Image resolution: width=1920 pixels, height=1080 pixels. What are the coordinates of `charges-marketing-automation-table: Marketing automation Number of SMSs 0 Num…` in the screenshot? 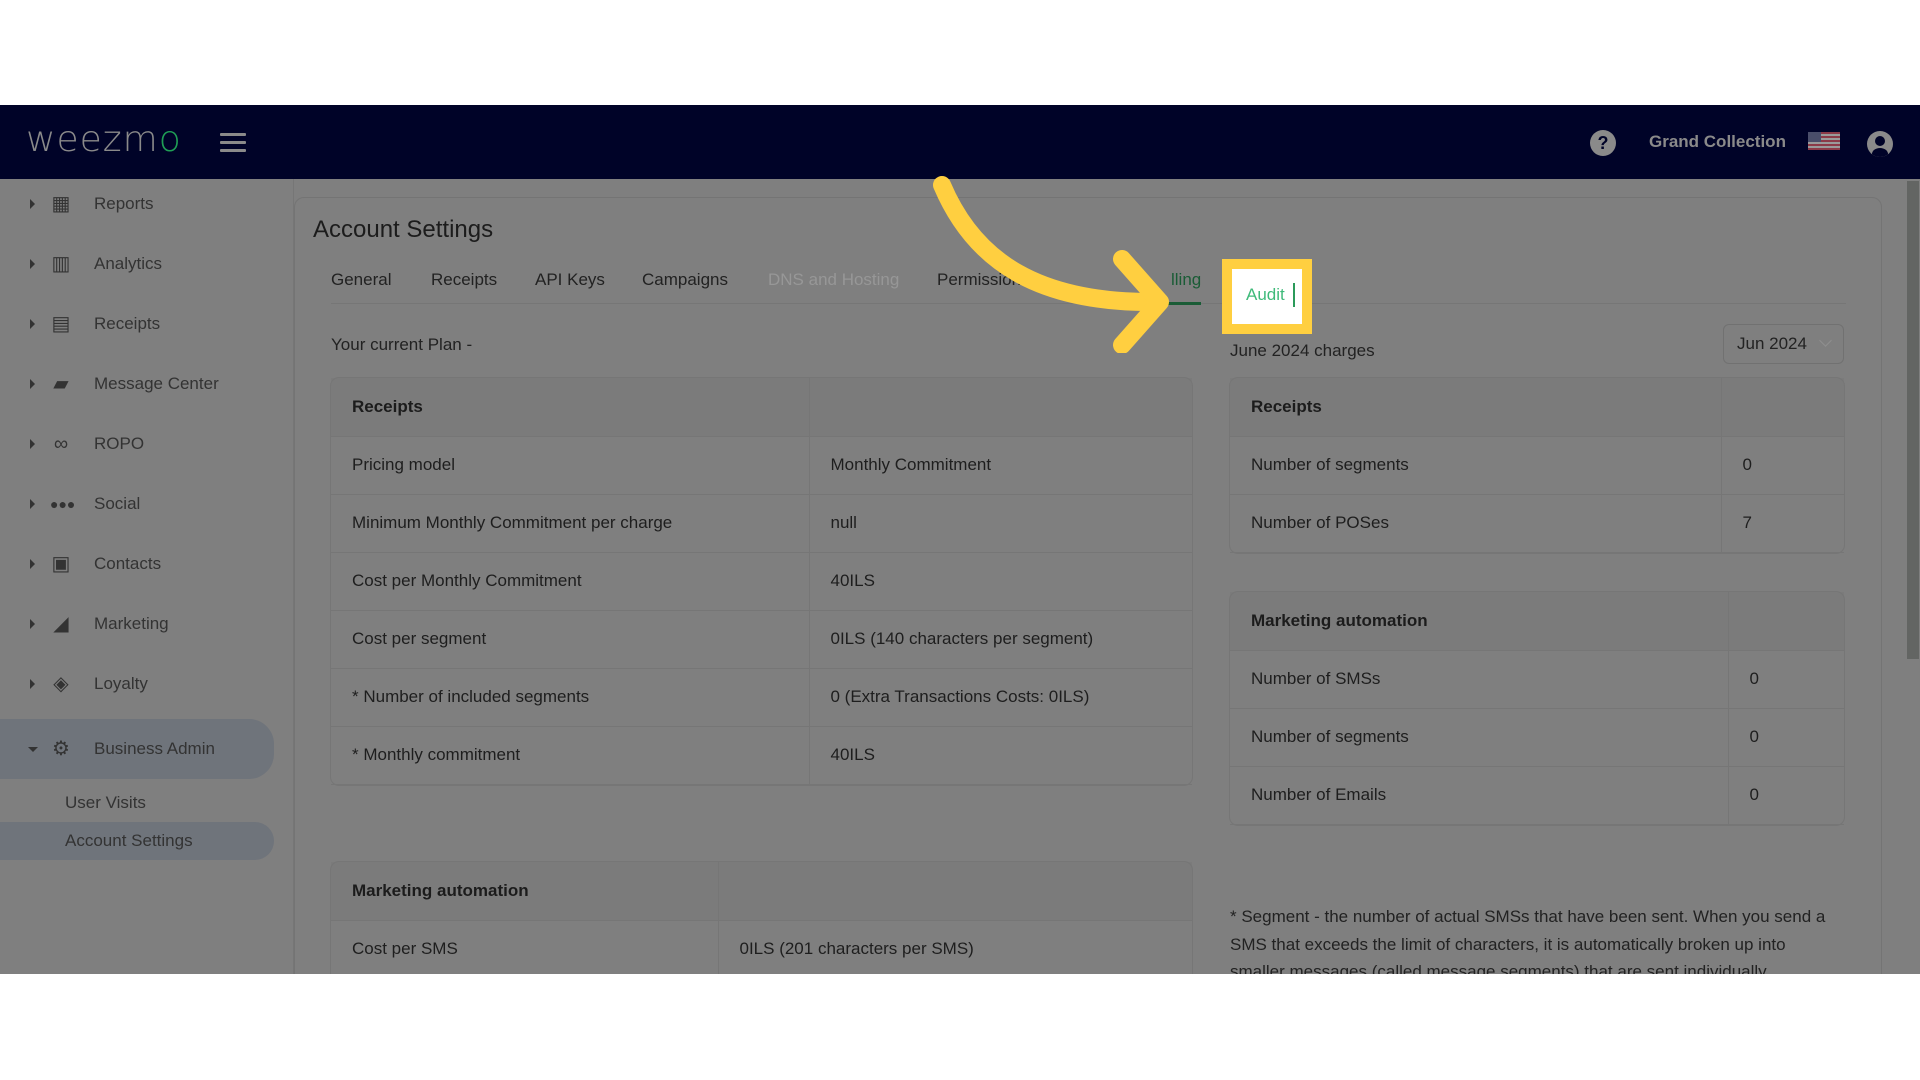 It's located at (1537, 708).